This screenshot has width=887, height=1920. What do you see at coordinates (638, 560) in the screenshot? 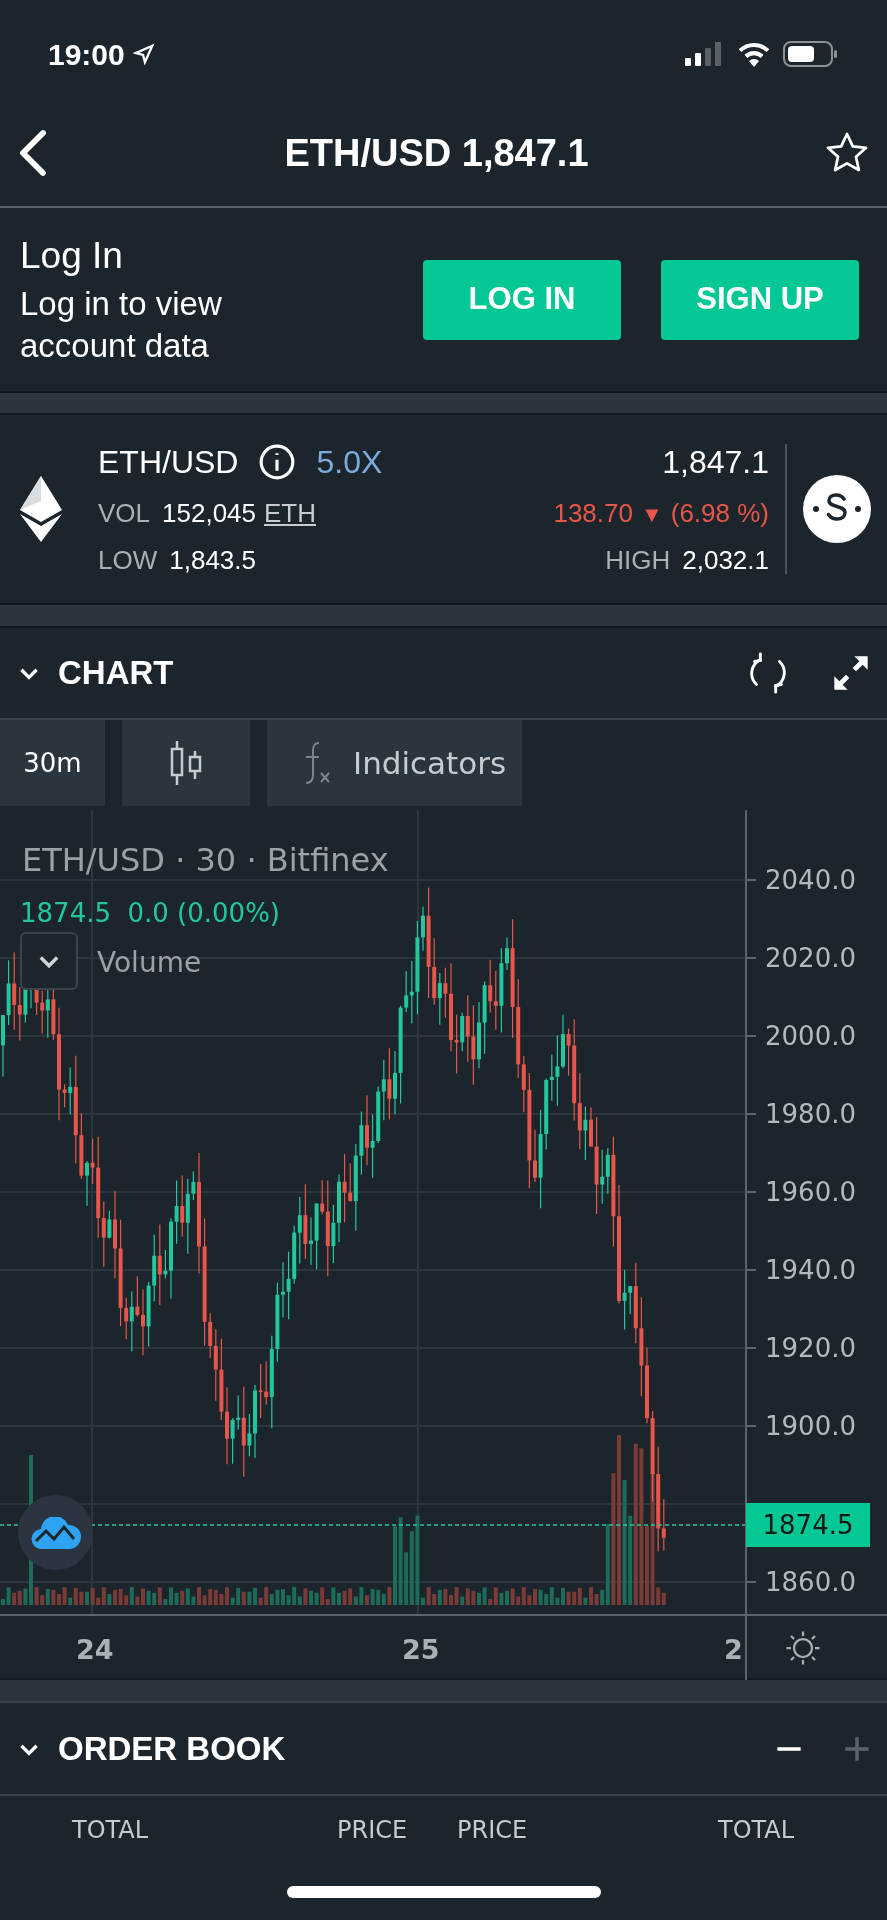
I see `high-label: HIGH` at bounding box center [638, 560].